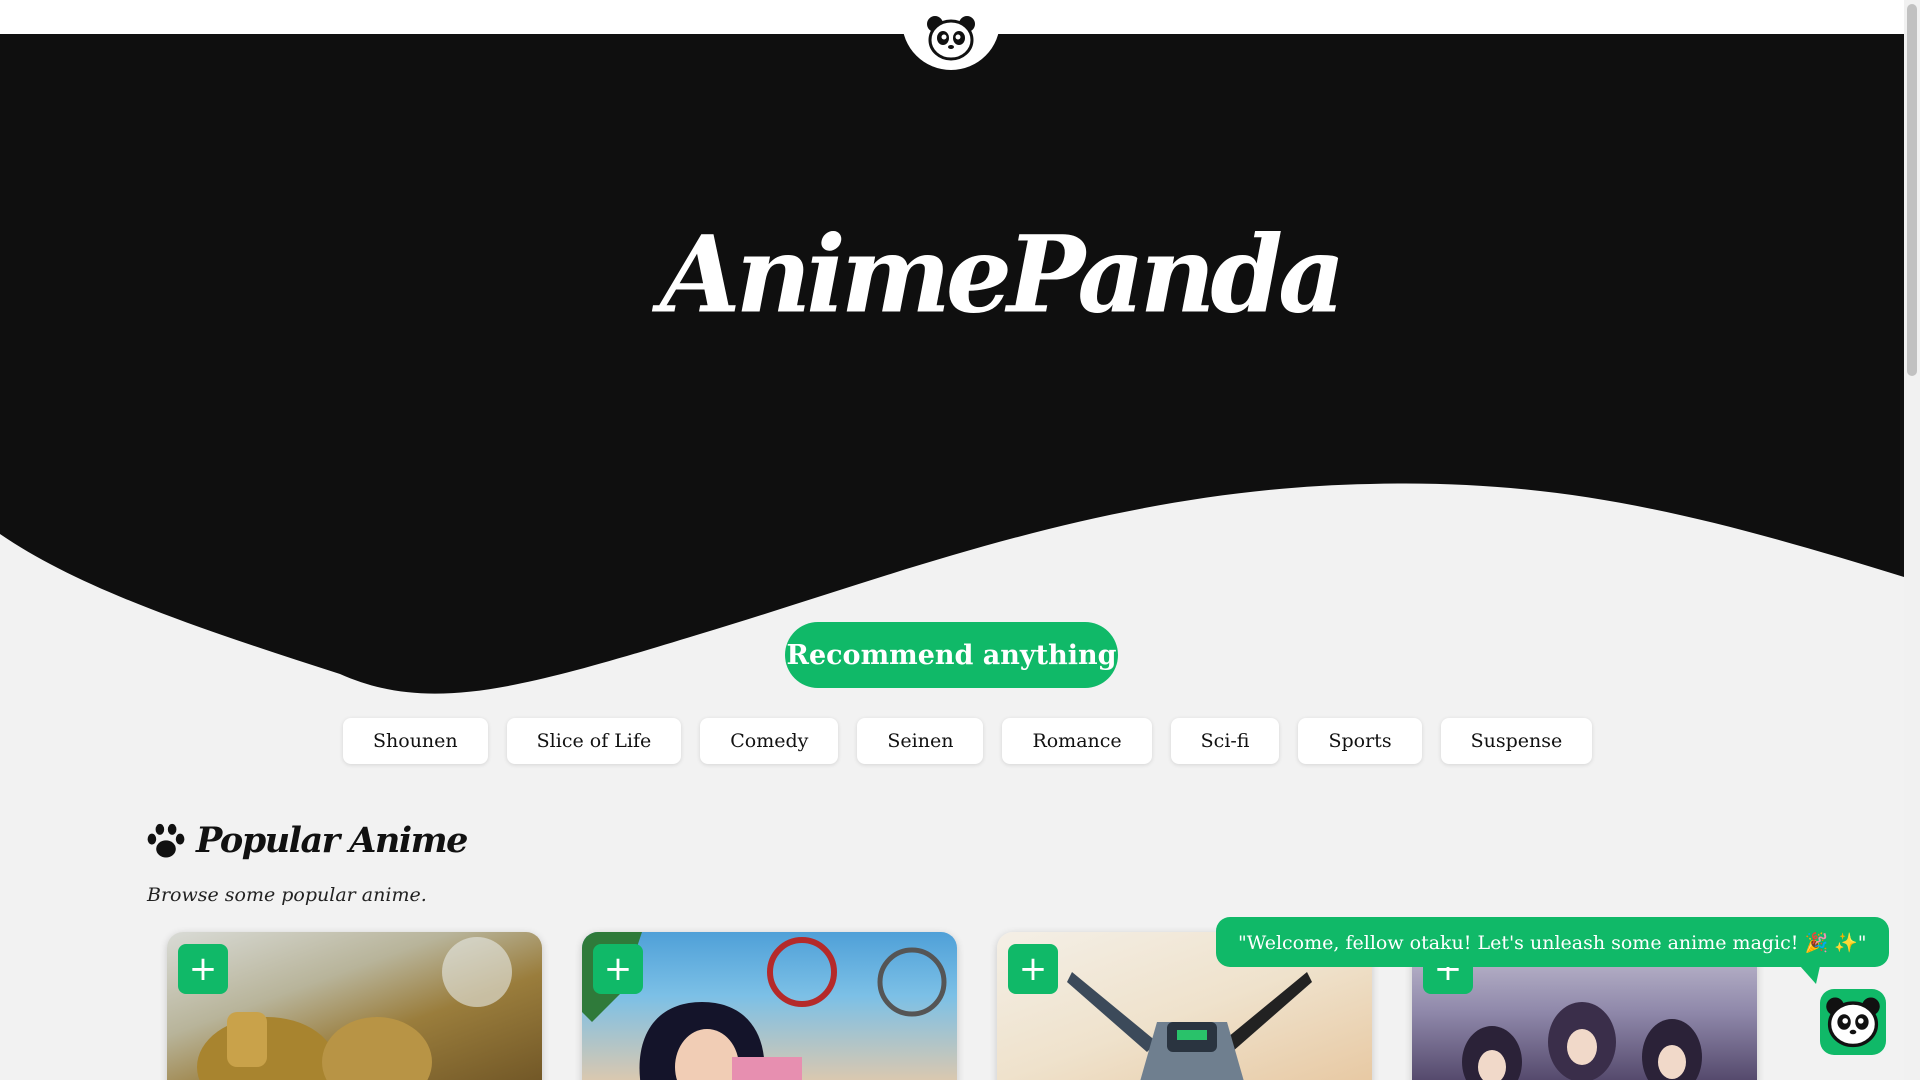 The height and width of the screenshot is (1080, 1920). Describe the element at coordinates (166, 840) in the screenshot. I see `paw-icon` at that location.